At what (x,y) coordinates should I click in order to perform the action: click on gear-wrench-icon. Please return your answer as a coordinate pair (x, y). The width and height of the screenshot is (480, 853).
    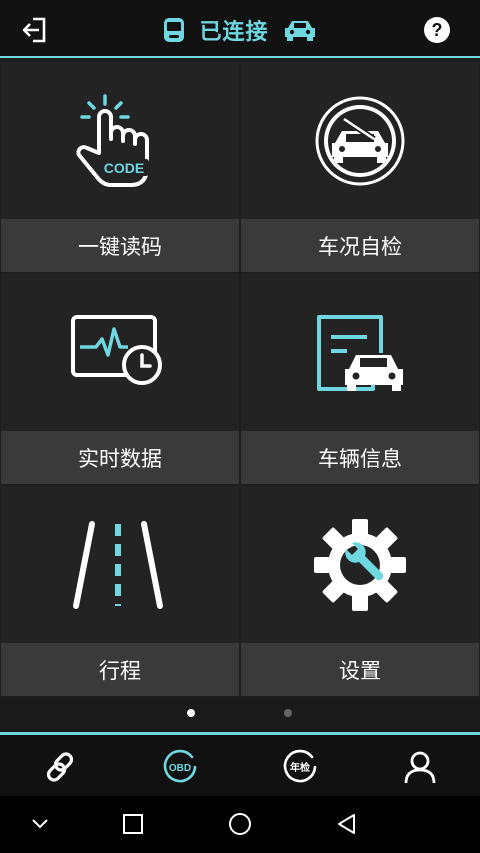
    Looking at the image, I should click on (360, 565).